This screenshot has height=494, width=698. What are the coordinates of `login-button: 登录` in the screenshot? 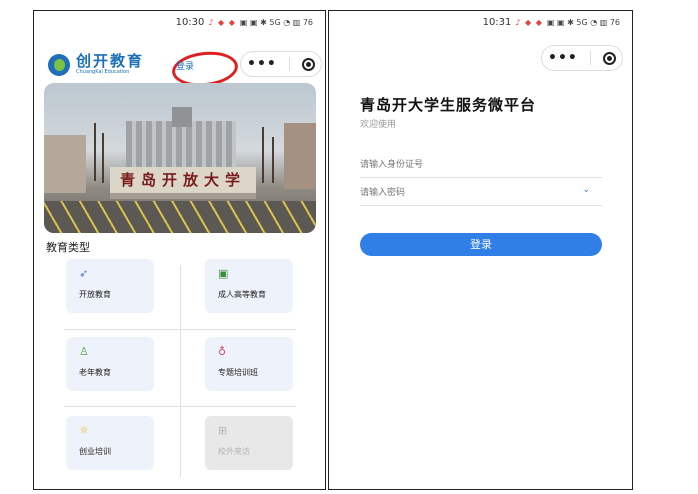 It's located at (481, 244).